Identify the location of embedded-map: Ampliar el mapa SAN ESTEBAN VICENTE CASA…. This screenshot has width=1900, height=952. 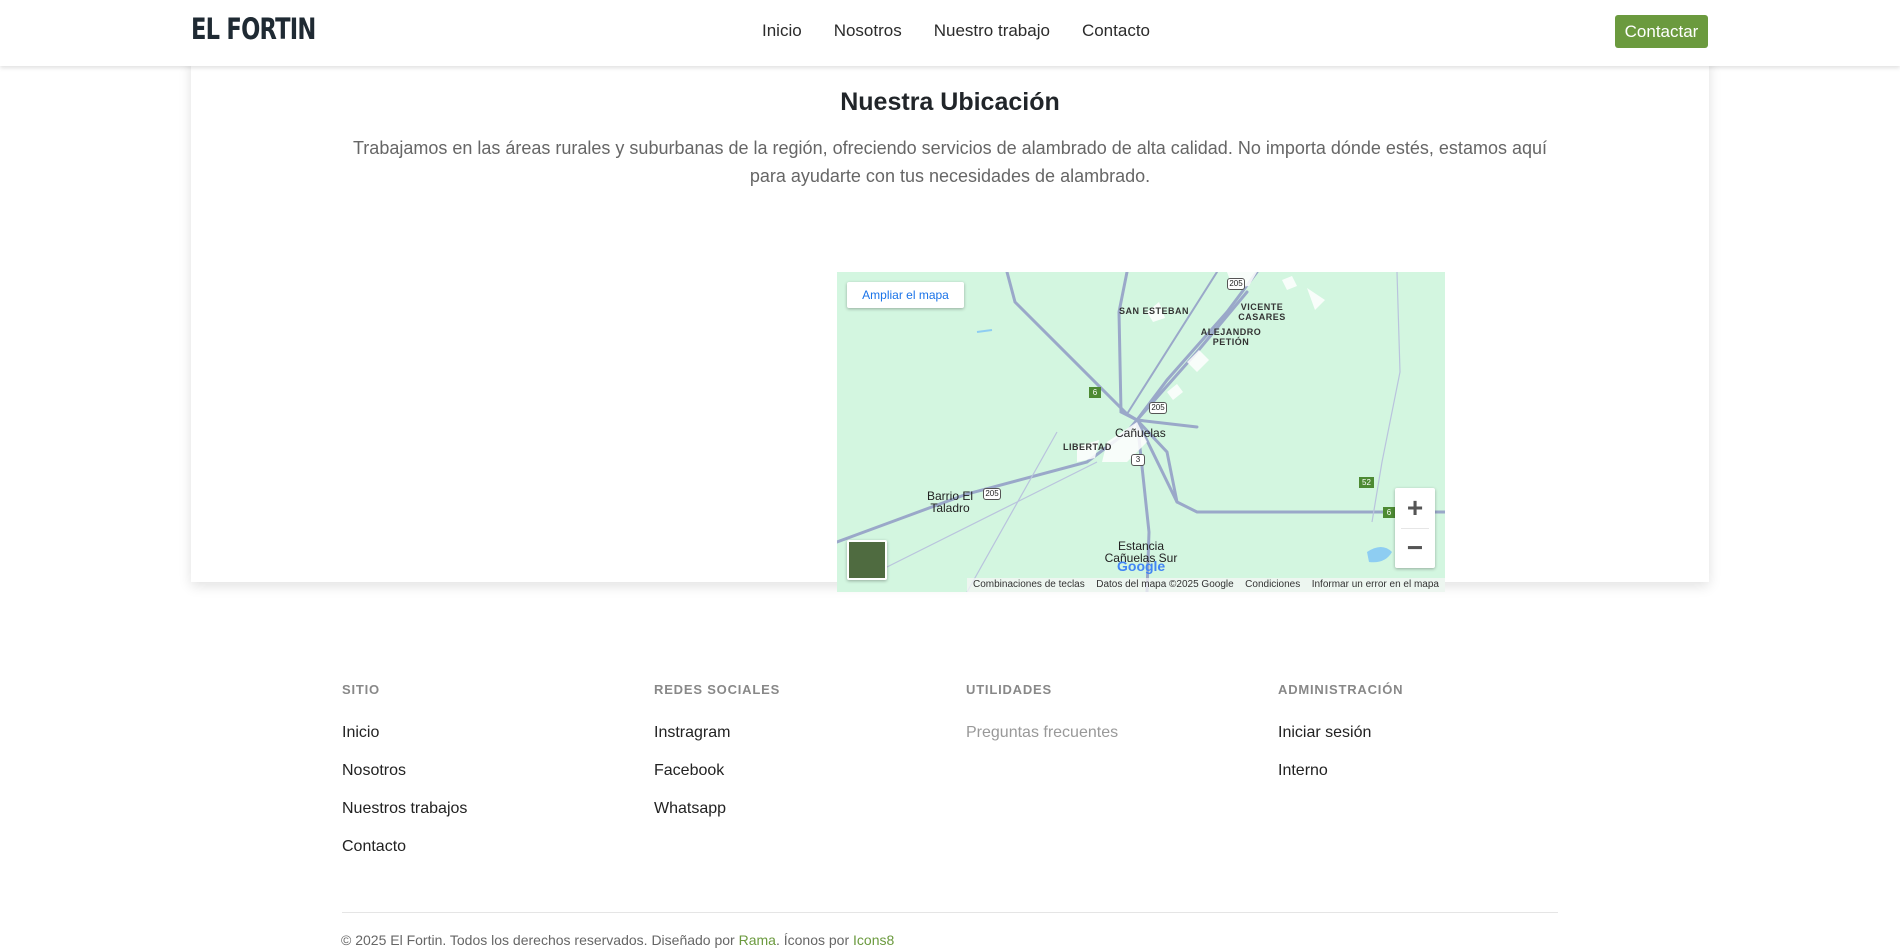
(1141, 432).